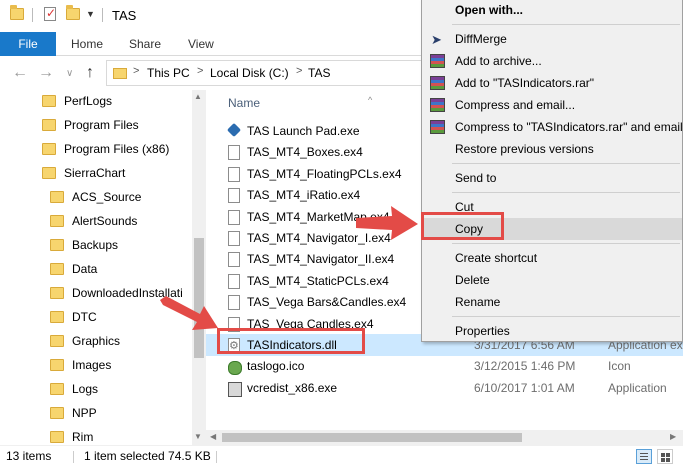 This screenshot has width=683, height=467. I want to click on menu-item-restore-previous-versions: Restore previous versions, so click(552, 149).